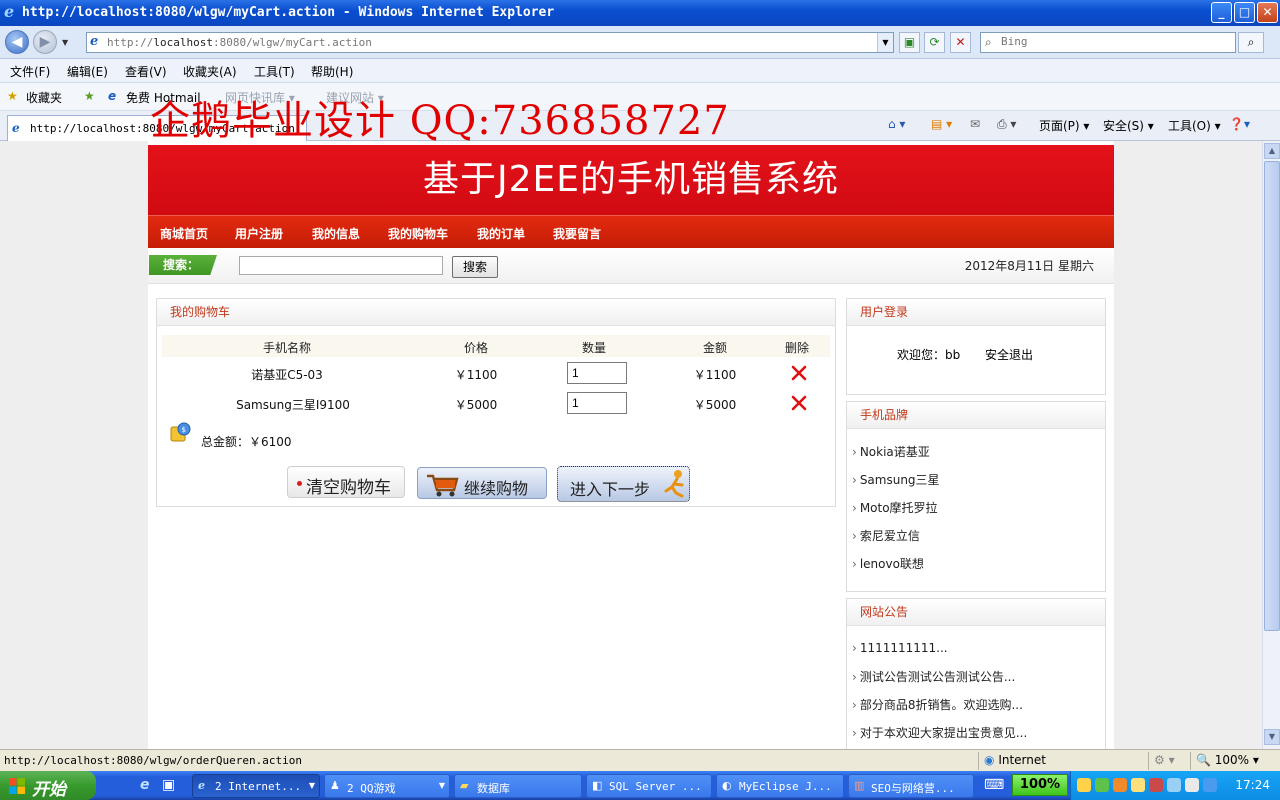  Describe the element at coordinates (168, 785) in the screenshot. I see `quicklaunch-desktop-icon: ▣` at that location.